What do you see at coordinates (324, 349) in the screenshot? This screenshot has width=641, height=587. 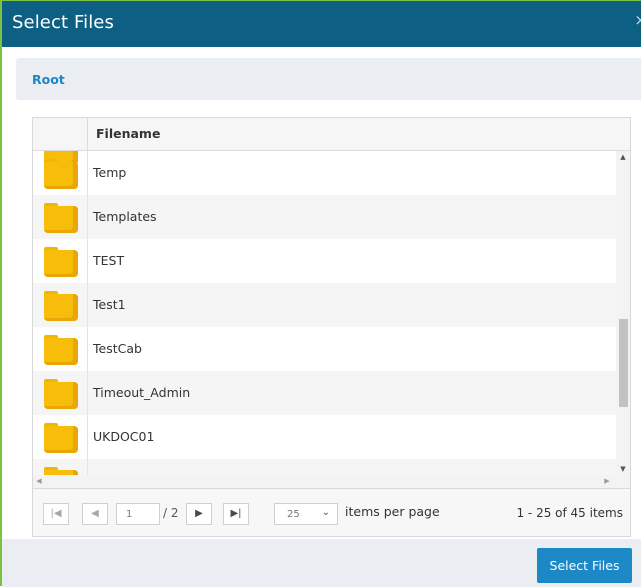 I see `table-row: TestCab` at bounding box center [324, 349].